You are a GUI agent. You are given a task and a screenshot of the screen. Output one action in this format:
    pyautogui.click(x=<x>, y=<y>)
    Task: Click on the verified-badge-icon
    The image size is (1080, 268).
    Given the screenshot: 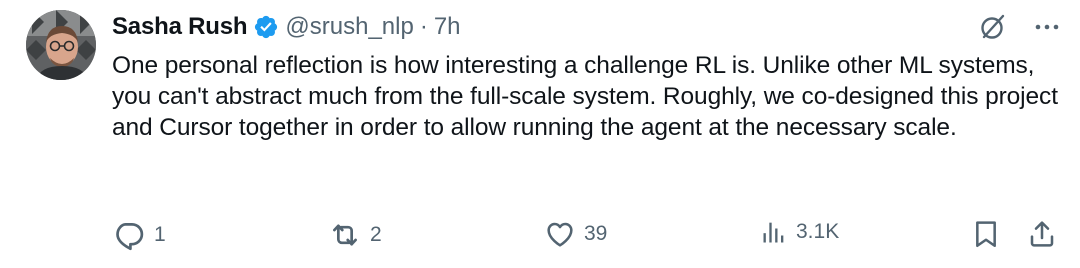 What is the action you would take?
    pyautogui.click(x=266, y=27)
    